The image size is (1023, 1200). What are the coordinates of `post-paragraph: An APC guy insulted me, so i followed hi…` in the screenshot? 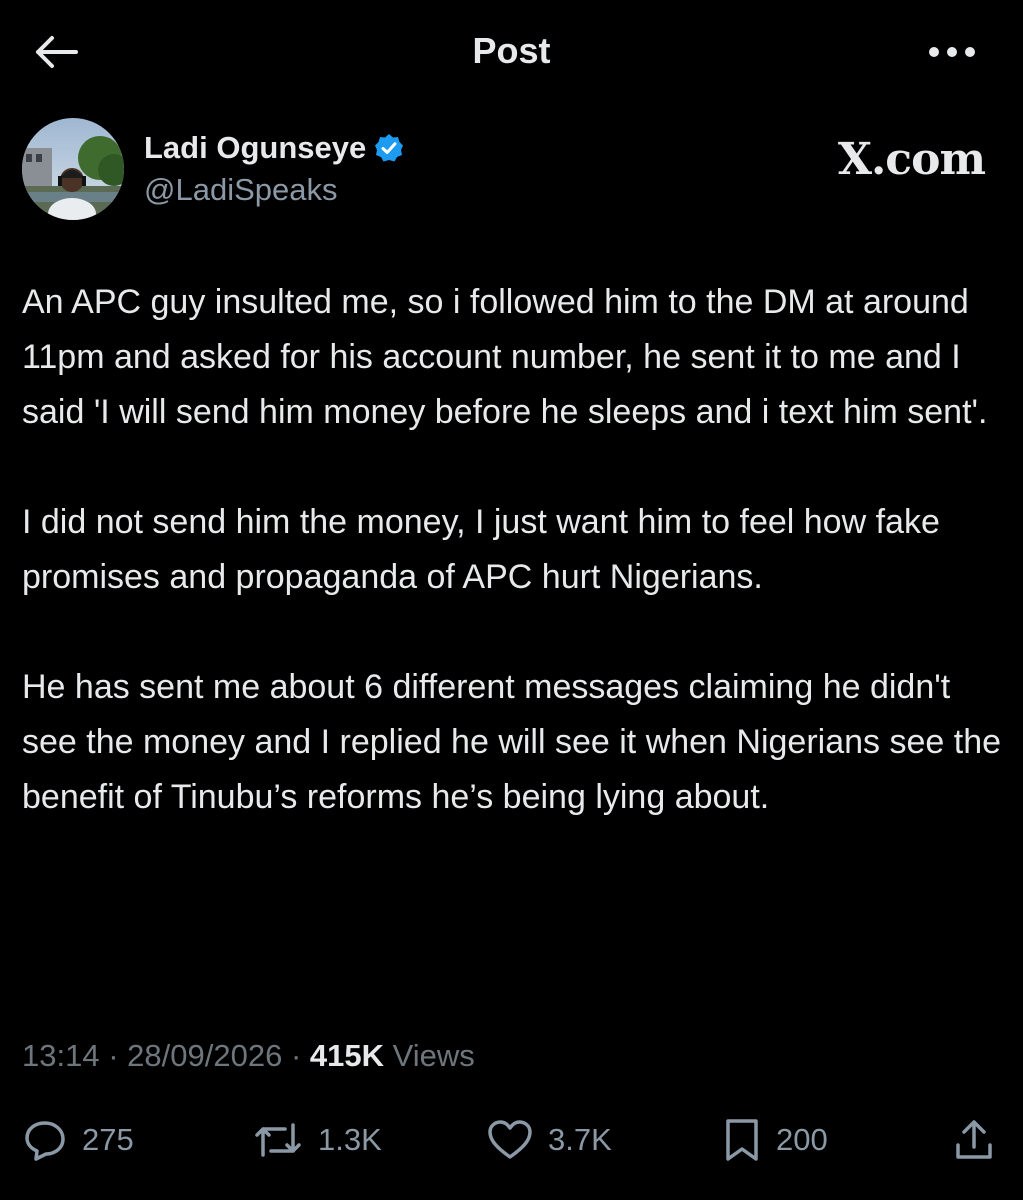 It's located at (505, 357).